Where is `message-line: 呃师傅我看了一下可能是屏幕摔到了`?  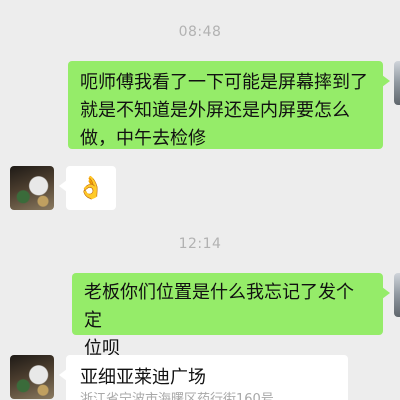
message-line: 呃师傅我看了一下可能是屏幕摔到了 is located at coordinates (224, 82).